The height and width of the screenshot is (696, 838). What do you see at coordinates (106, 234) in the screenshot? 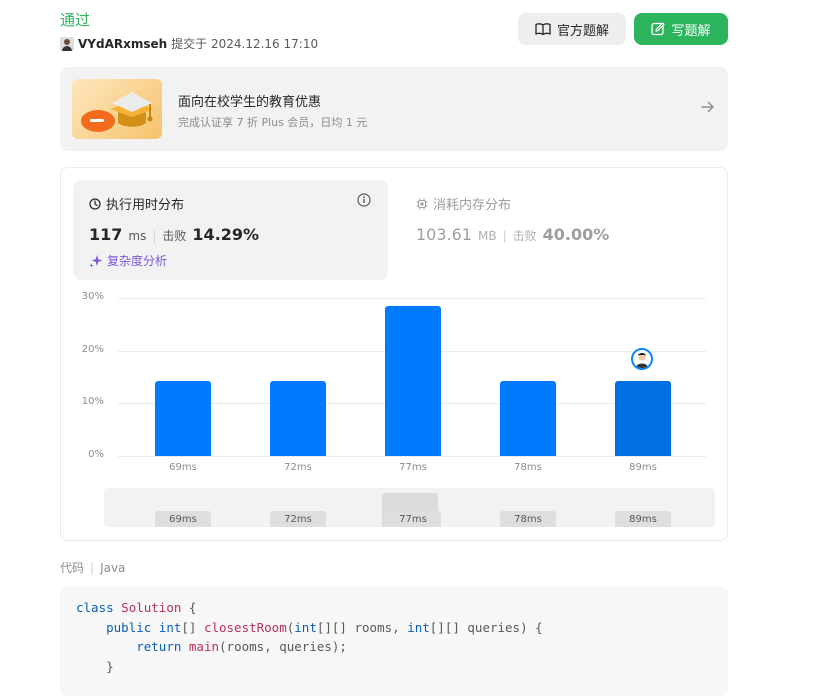
I see `runtime-value: 117` at bounding box center [106, 234].